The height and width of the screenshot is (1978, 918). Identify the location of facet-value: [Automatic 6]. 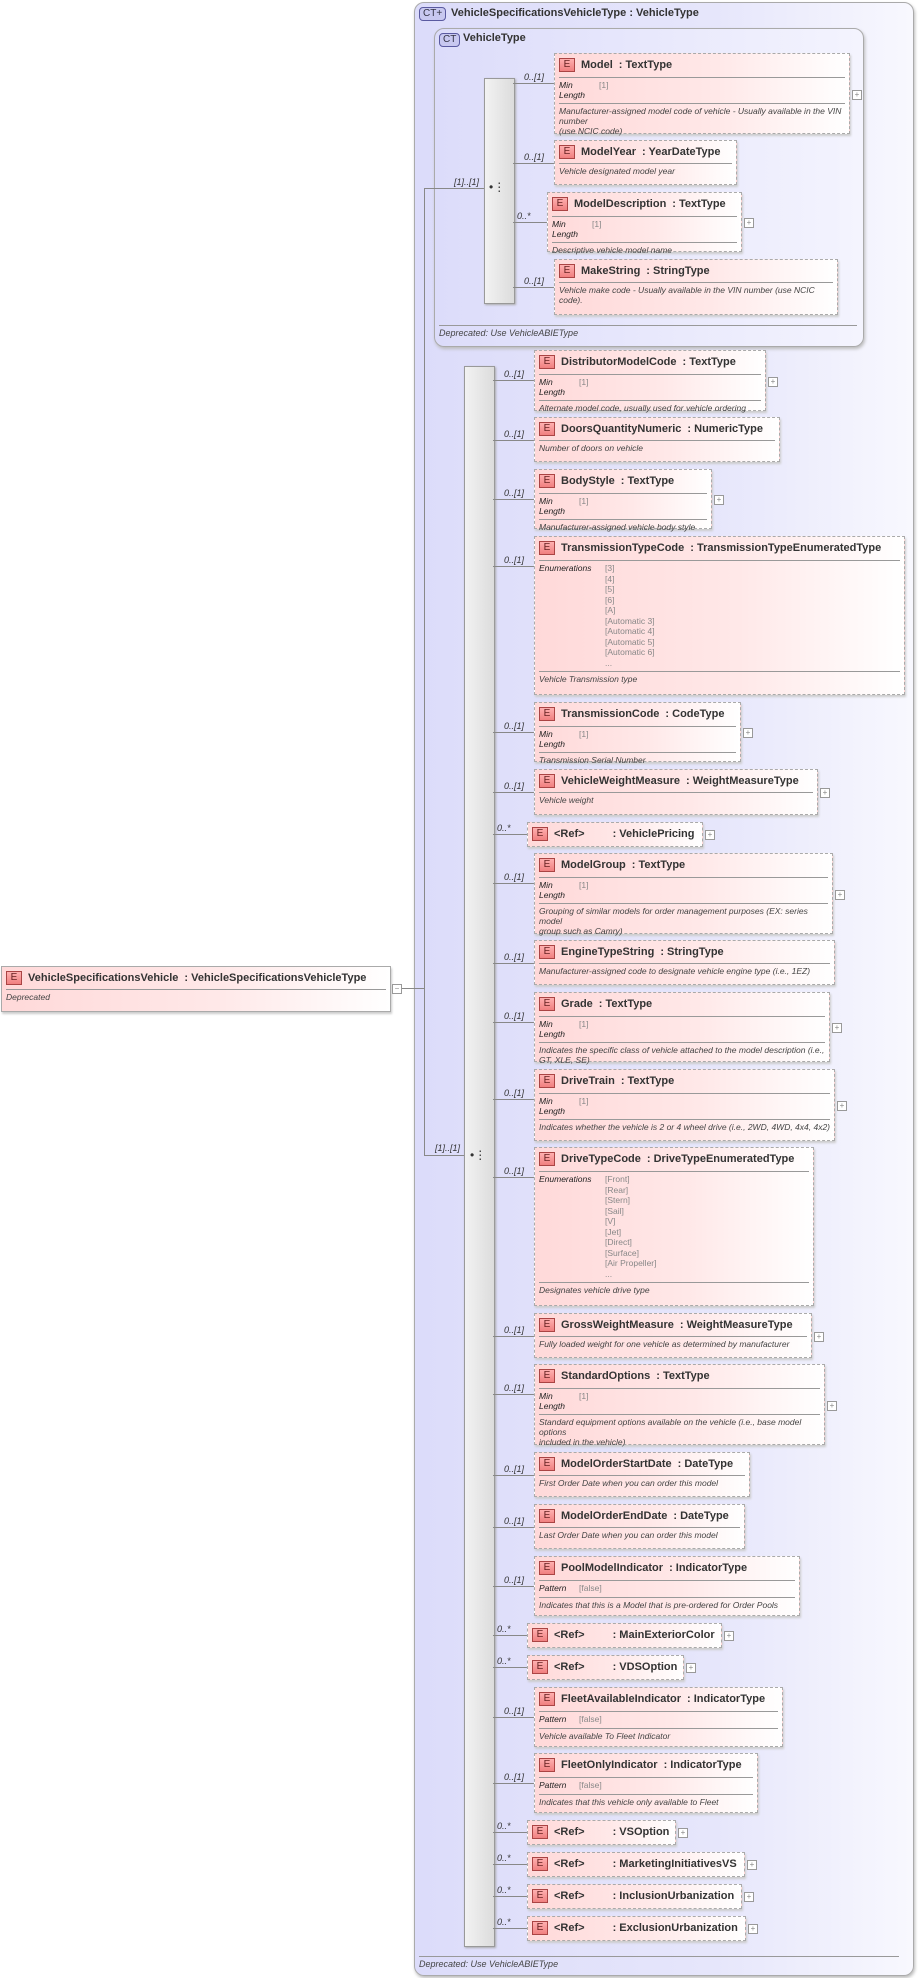
(630, 652).